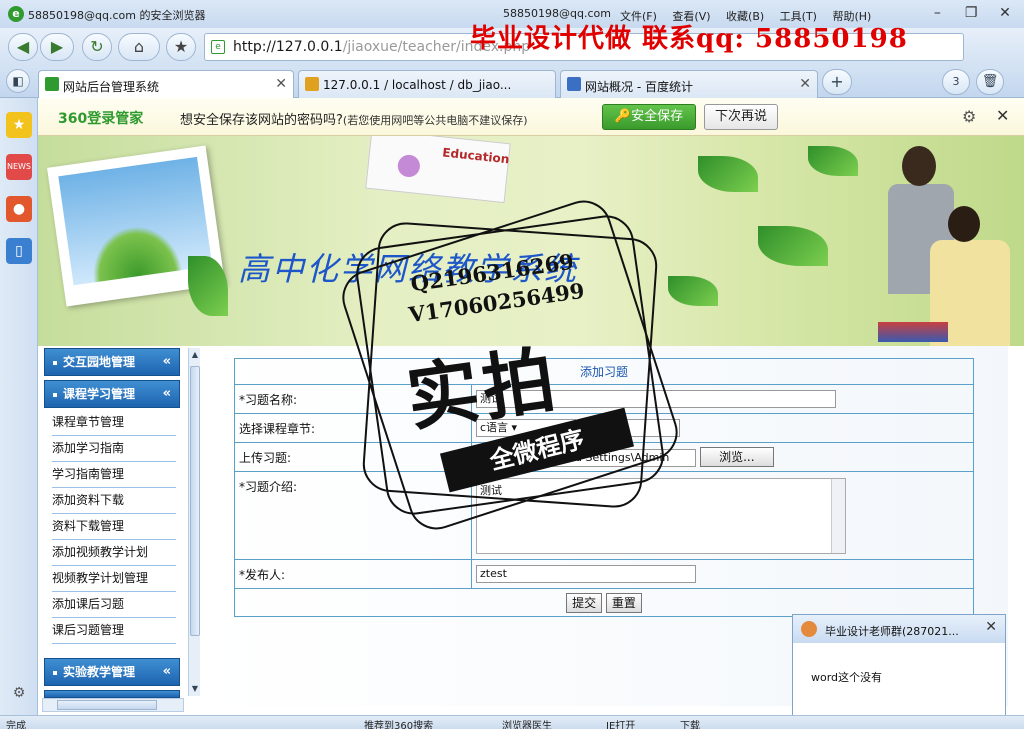 This screenshot has width=1024, height=729. What do you see at coordinates (398, 723) in the screenshot?
I see `status-search-recommend: 推荐到360搜索` at bounding box center [398, 723].